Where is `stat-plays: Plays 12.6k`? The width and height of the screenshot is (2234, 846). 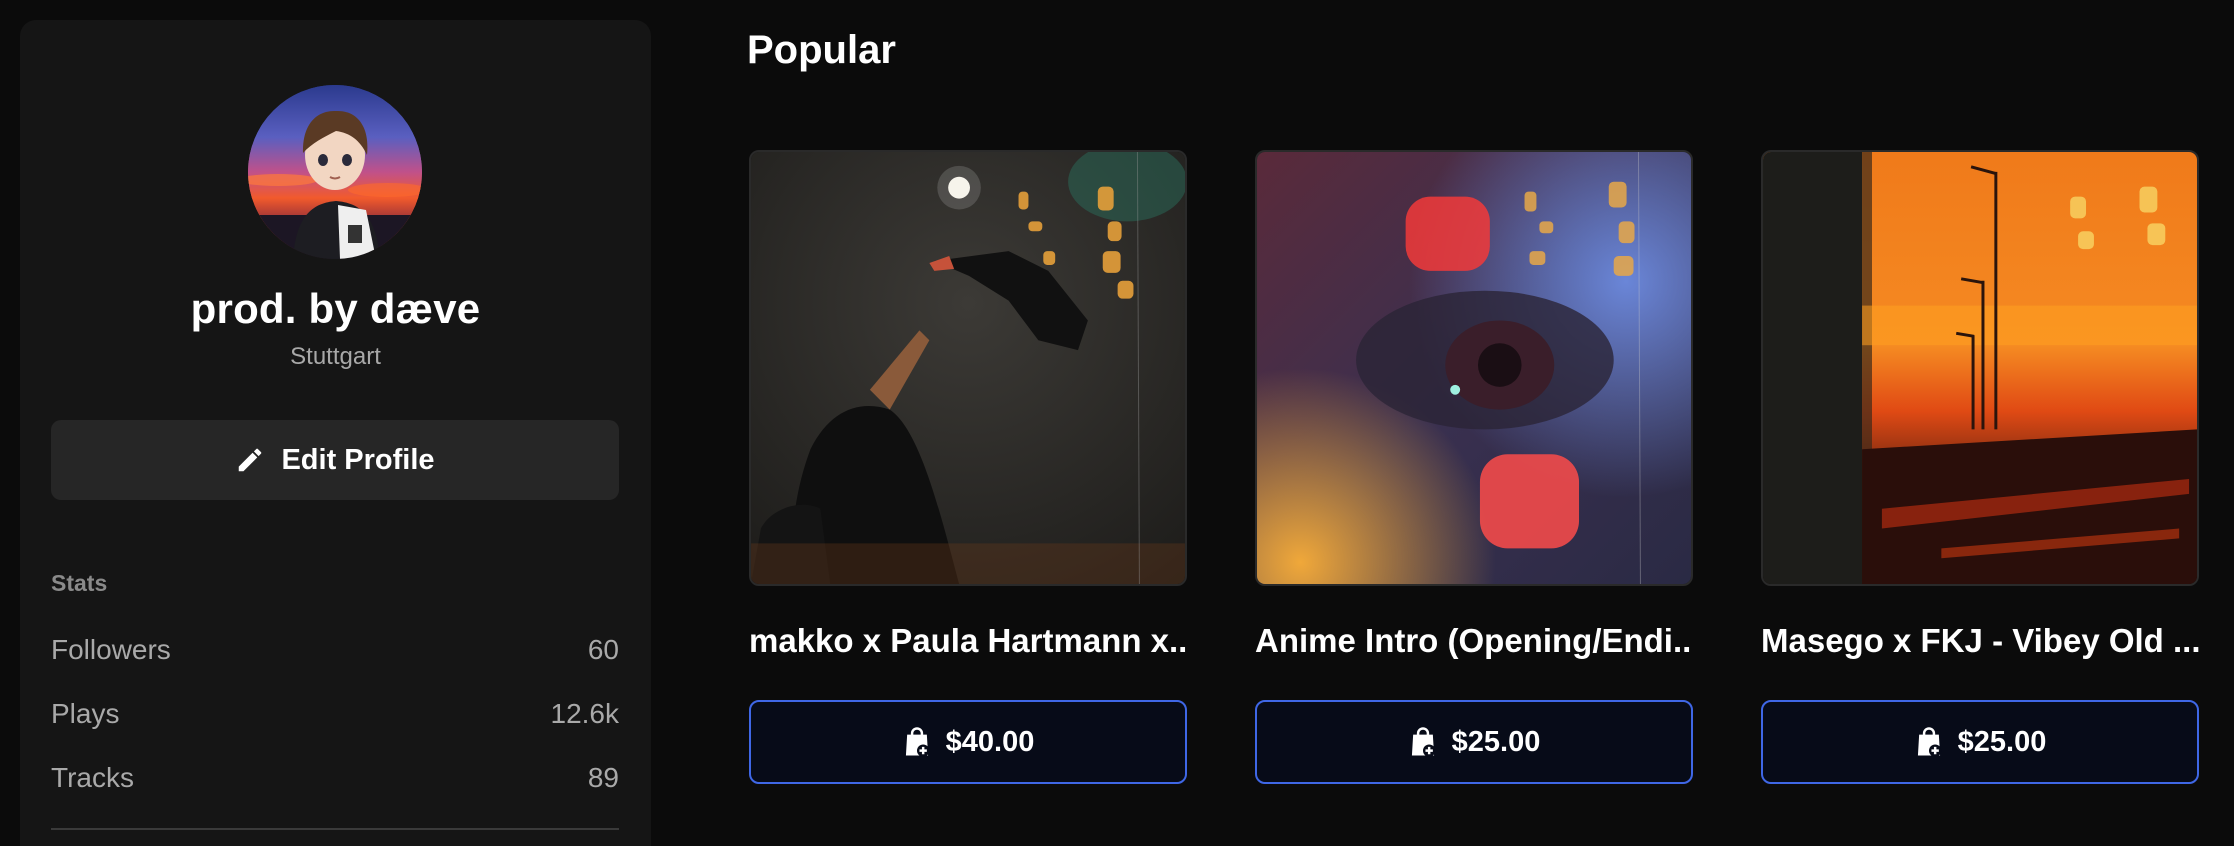
stat-plays: Plays 12.6k is located at coordinates (335, 714).